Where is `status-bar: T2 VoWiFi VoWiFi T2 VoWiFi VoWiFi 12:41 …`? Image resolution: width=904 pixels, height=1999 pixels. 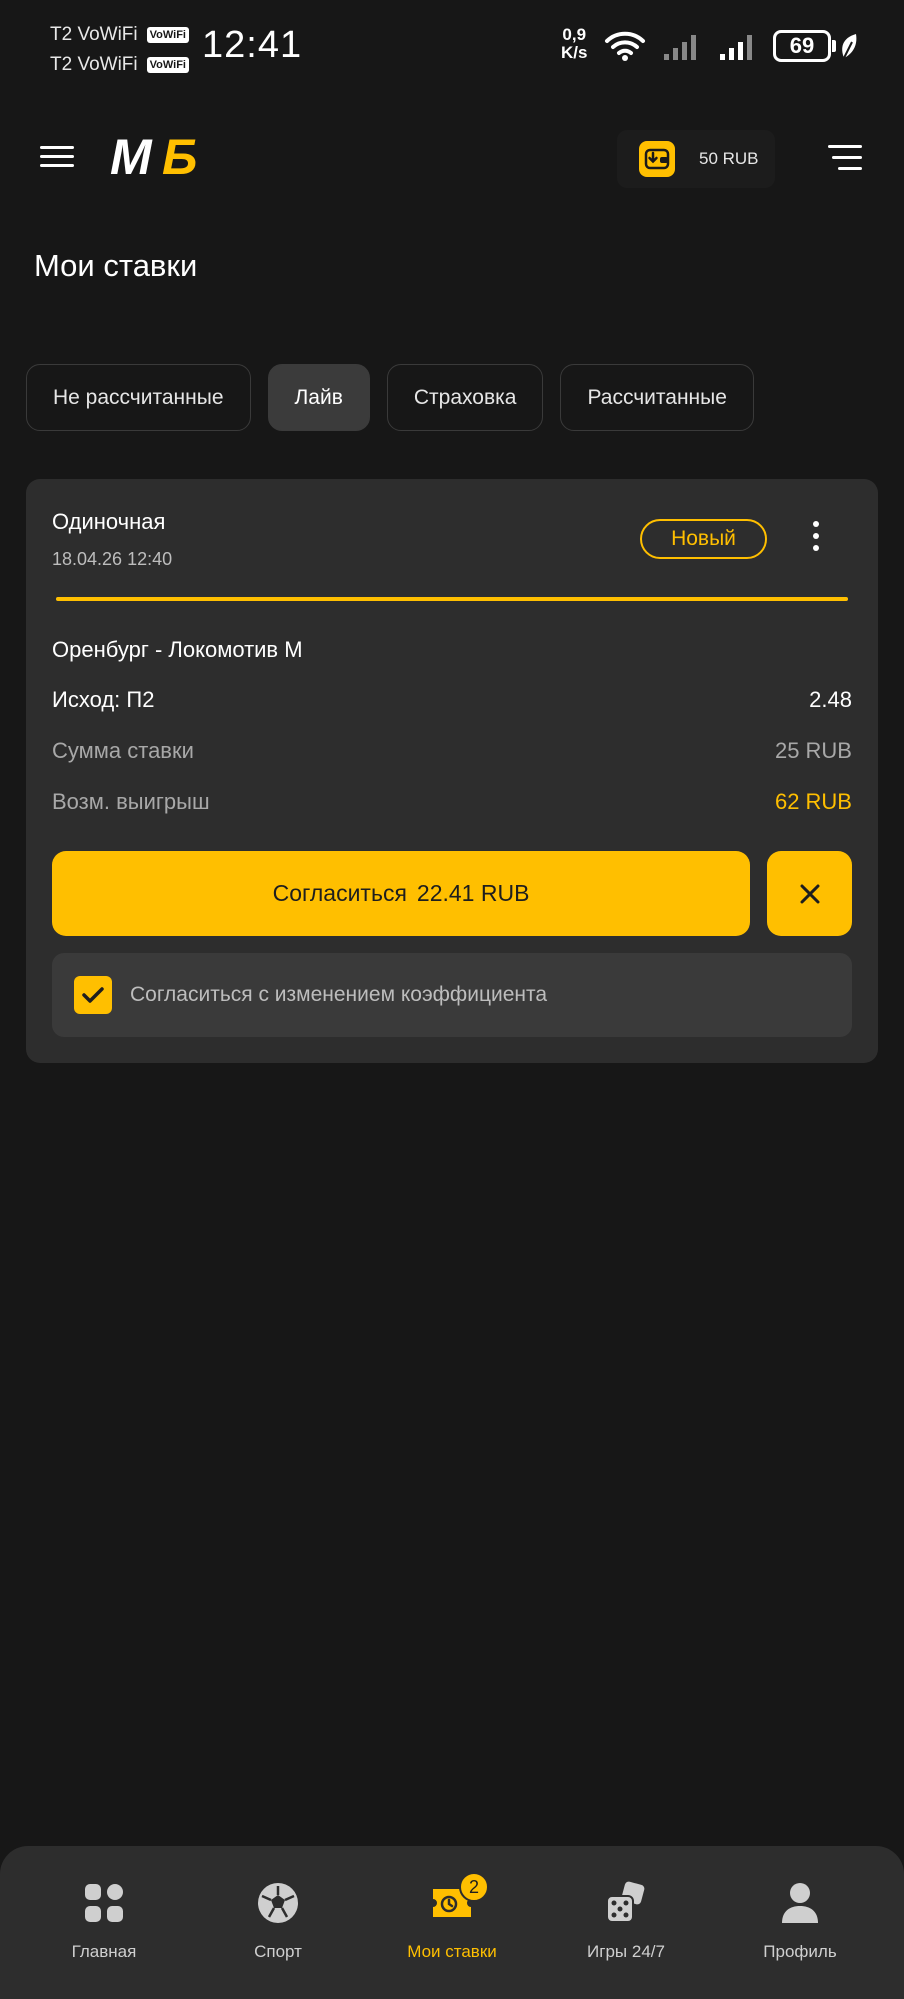 status-bar: T2 VoWiFi VoWiFi T2 VoWiFi VoWiFi 12:41 … is located at coordinates (452, 45).